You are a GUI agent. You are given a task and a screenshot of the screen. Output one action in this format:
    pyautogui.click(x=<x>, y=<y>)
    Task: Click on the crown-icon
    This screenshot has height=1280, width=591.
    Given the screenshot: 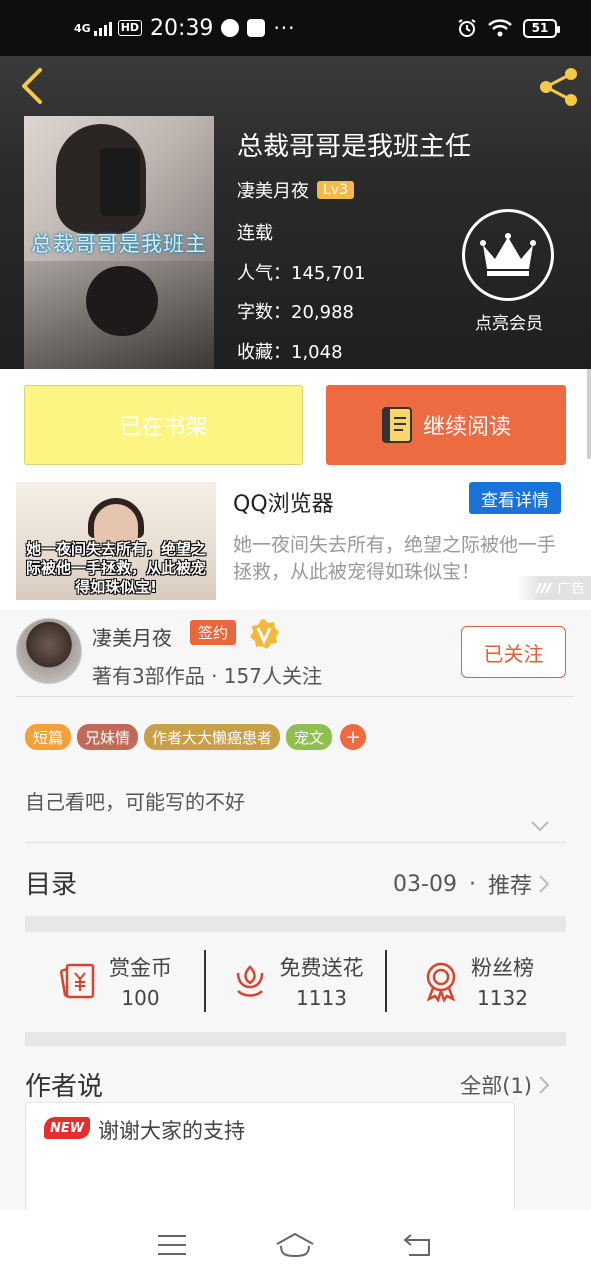 What is the action you would take?
    pyautogui.click(x=508, y=254)
    